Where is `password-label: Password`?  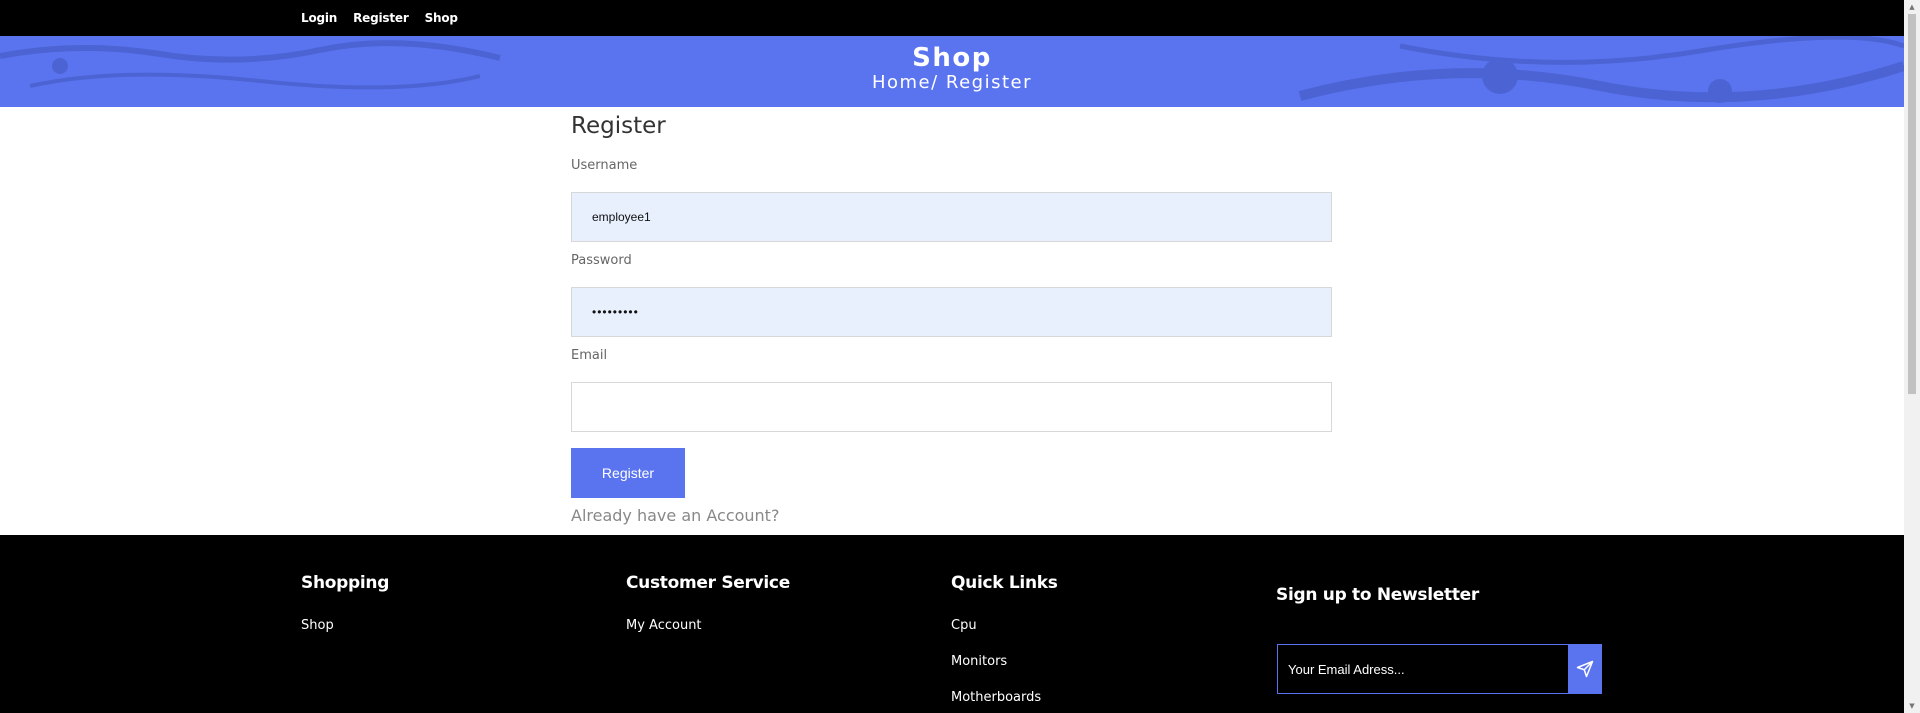 password-label: Password is located at coordinates (601, 260).